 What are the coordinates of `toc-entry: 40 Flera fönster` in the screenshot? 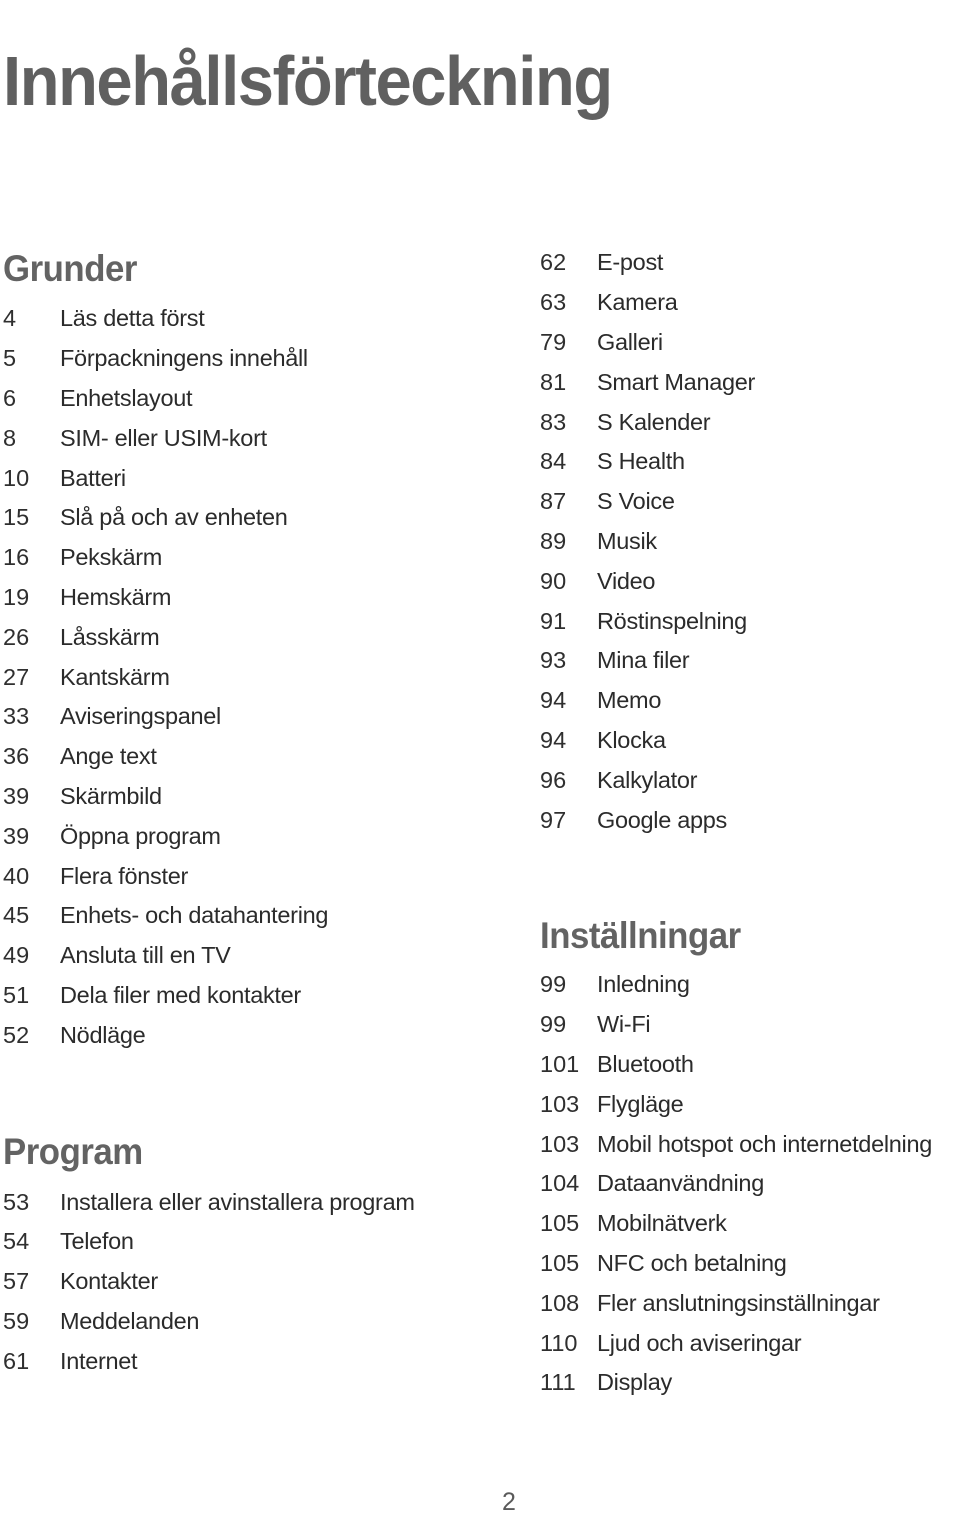 It's located at (263, 876).